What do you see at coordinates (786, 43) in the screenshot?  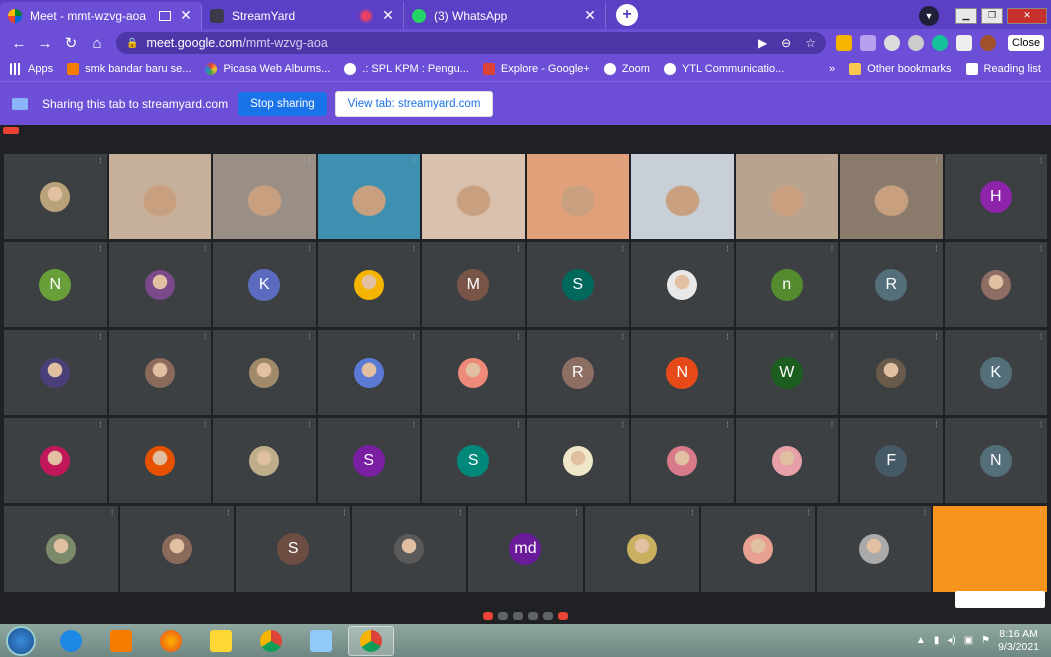 I see `zoom-icon: ⊖` at bounding box center [786, 43].